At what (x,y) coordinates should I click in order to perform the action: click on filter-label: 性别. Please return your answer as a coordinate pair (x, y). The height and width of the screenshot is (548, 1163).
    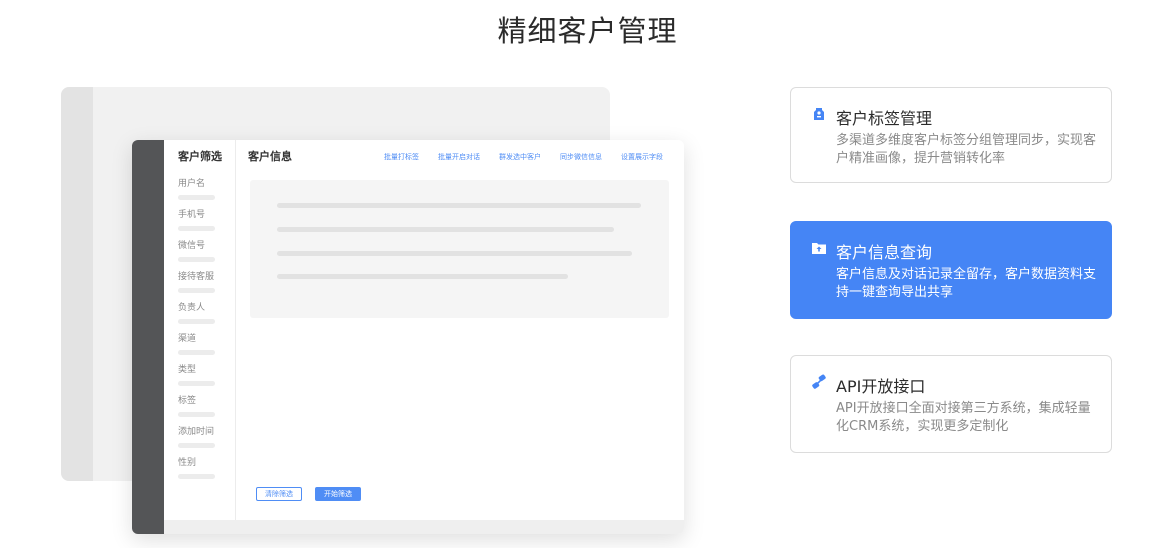
    Looking at the image, I should click on (187, 463).